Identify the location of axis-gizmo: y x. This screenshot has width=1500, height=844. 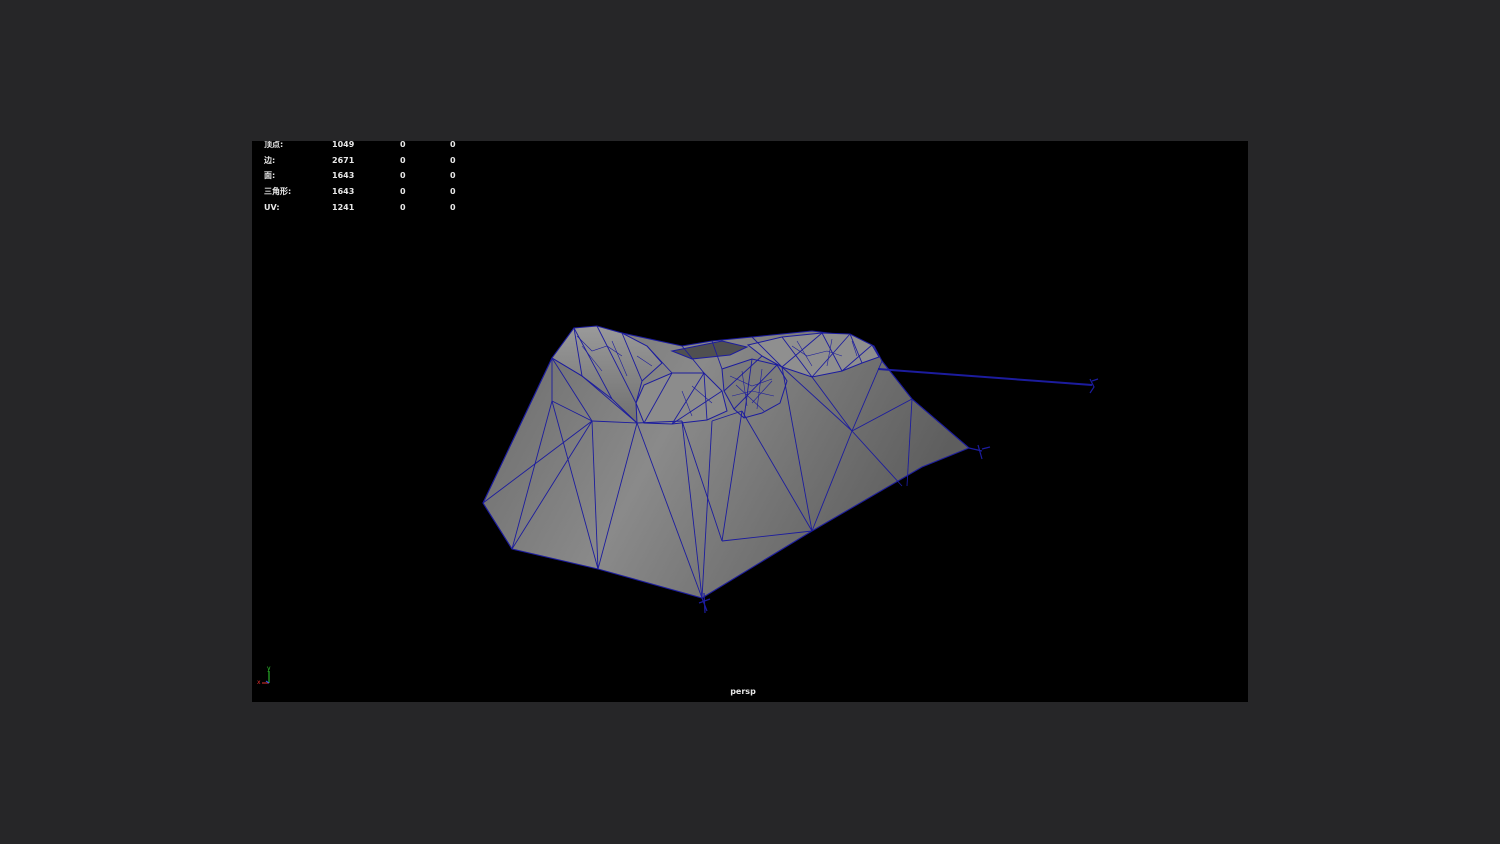
(264, 675).